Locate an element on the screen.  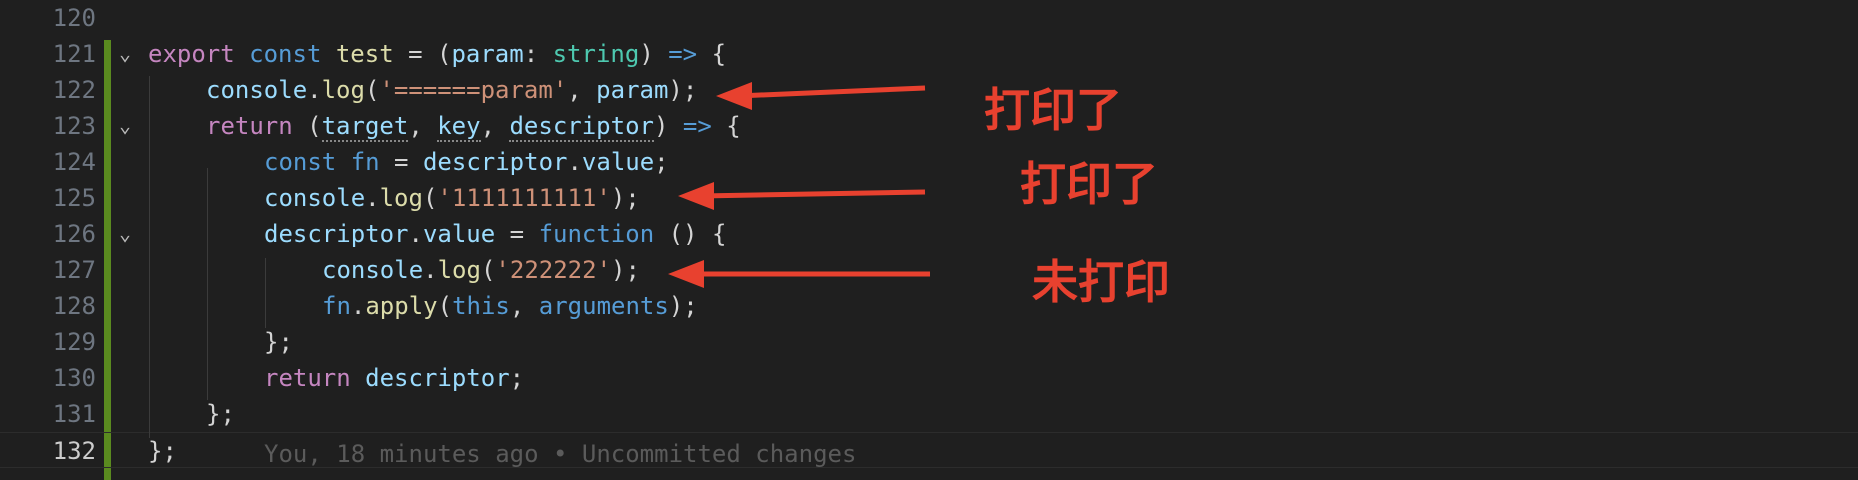
annotation-arrows is located at coordinates (799, 185).